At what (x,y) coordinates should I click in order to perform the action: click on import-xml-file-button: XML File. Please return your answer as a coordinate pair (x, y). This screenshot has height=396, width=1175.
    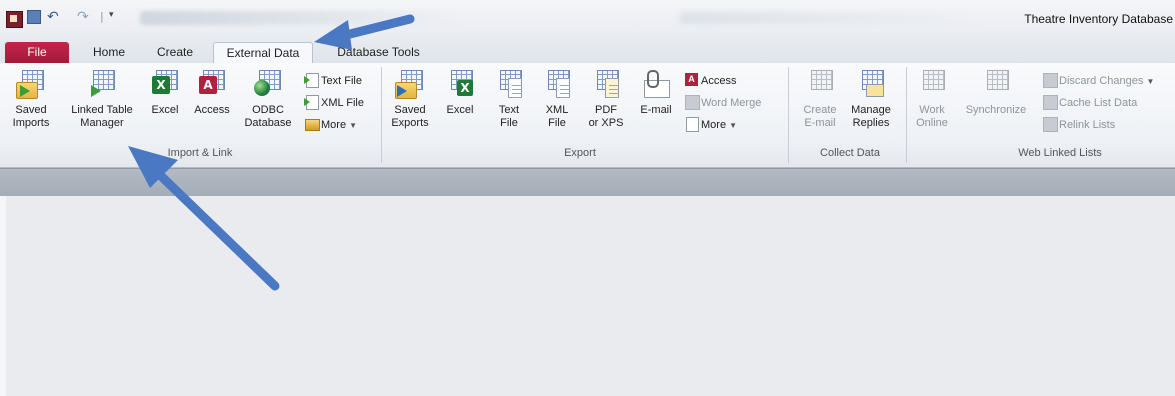
    Looking at the image, I should click on (334, 103).